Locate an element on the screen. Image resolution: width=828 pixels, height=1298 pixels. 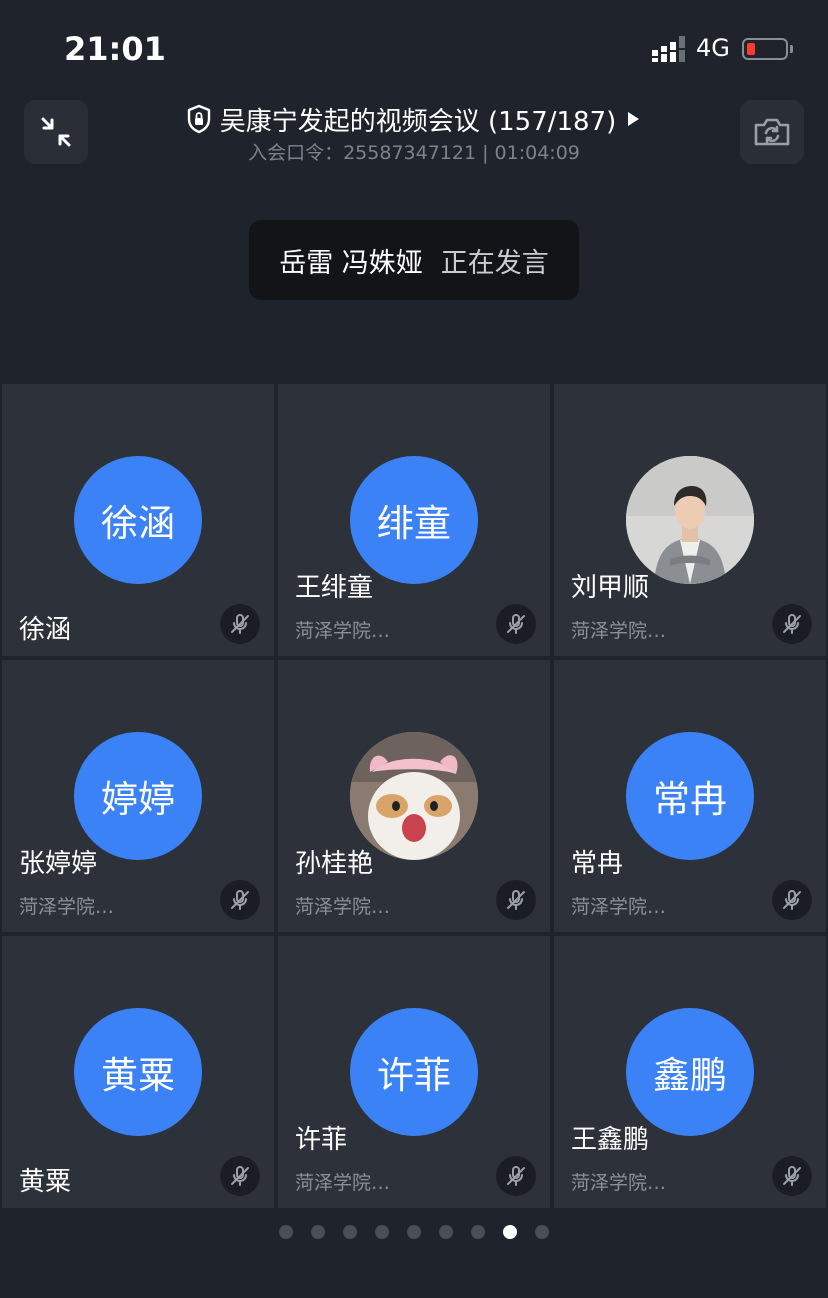
avatar: 许菲 is located at coordinates (414, 1072).